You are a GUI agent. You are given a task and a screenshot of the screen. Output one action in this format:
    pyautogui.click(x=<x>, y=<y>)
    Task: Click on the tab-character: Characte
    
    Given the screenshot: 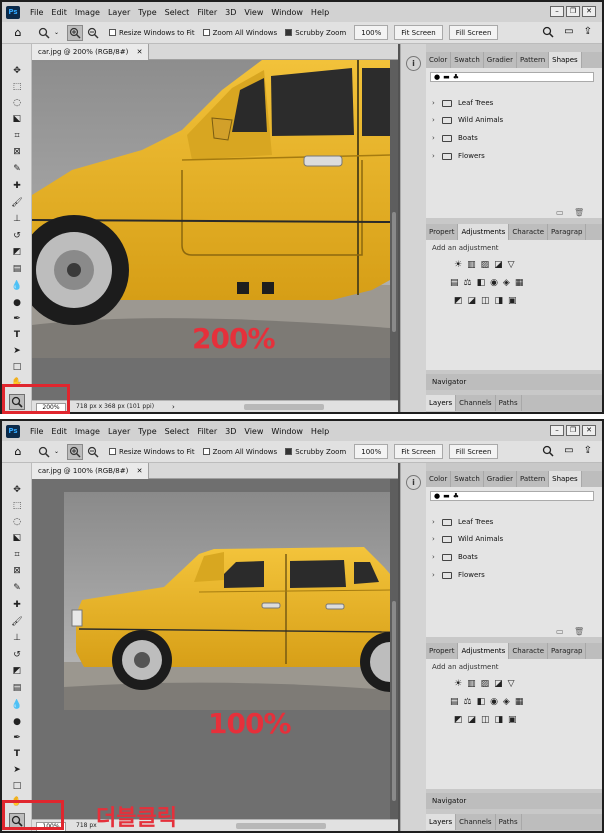 What is the action you would take?
    pyautogui.click(x=529, y=651)
    